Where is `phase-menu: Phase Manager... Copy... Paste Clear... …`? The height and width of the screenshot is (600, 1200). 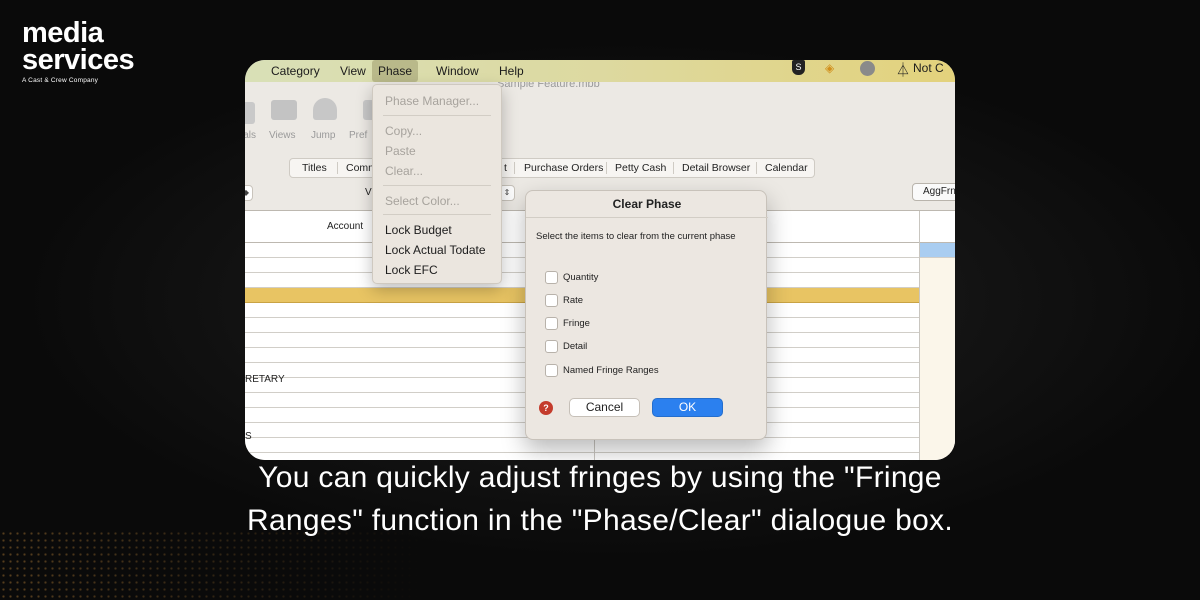 phase-menu: Phase Manager... Copy... Paste Clear... … is located at coordinates (437, 184).